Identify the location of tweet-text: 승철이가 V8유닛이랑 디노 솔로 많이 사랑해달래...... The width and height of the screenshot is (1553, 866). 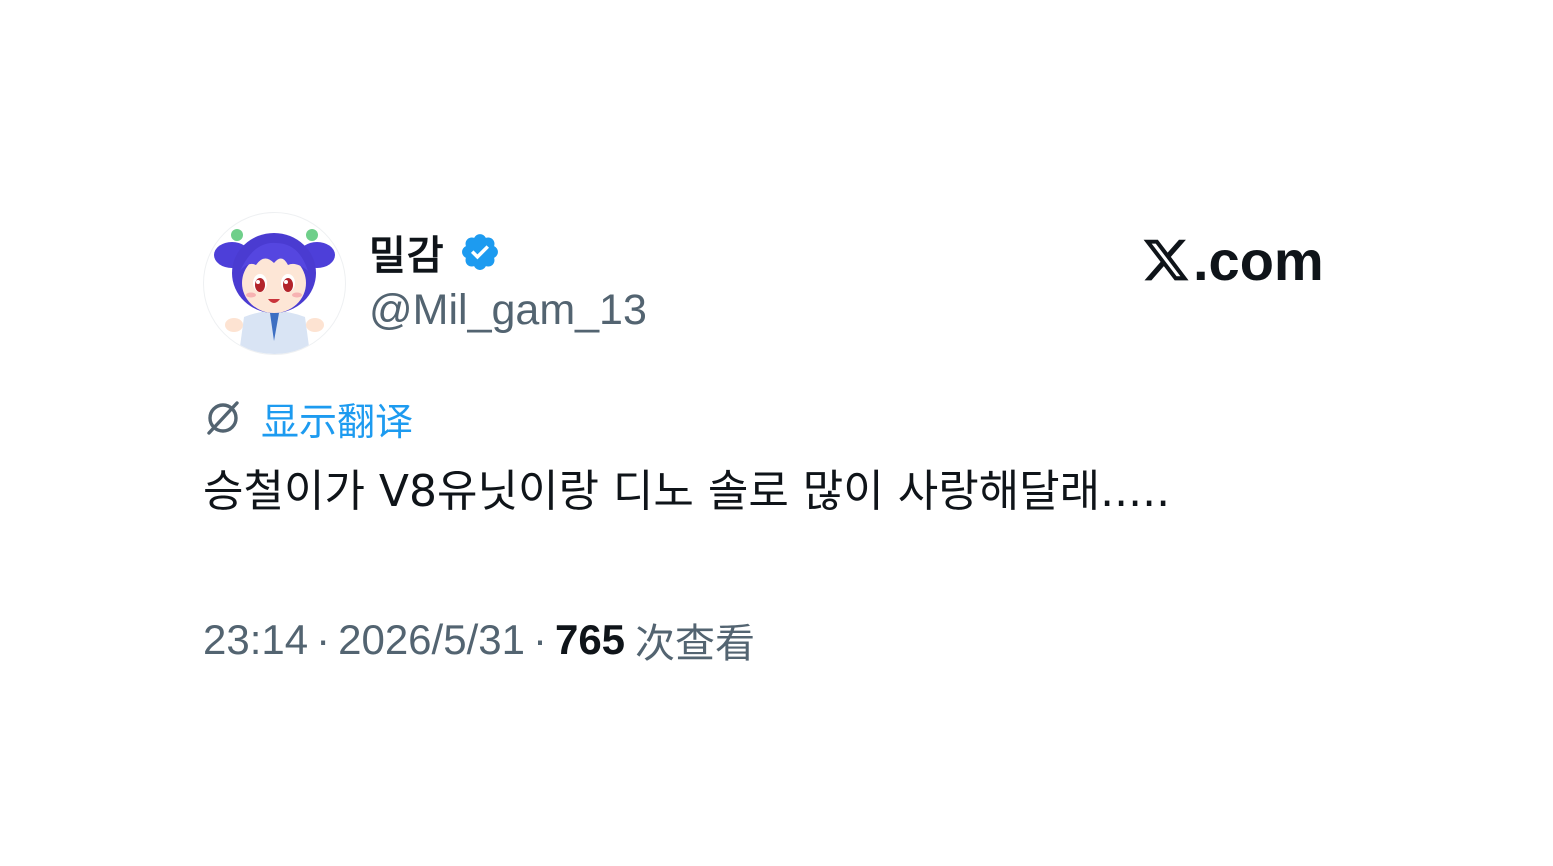
(687, 491).